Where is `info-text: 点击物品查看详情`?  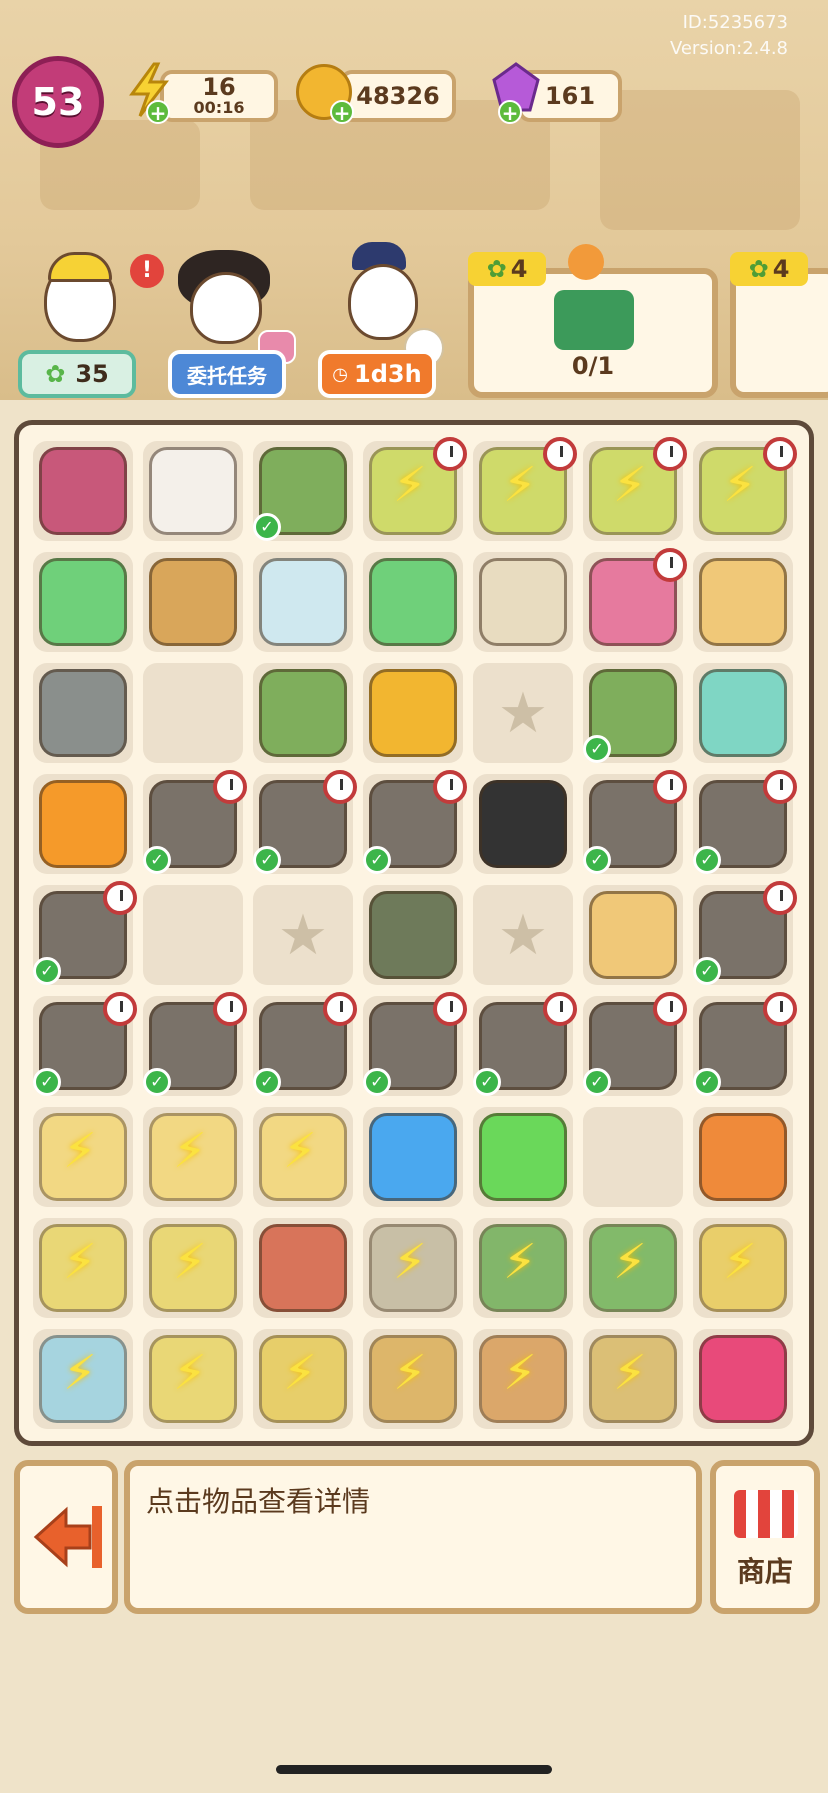 info-text: 点击物品查看详情 is located at coordinates (258, 1501).